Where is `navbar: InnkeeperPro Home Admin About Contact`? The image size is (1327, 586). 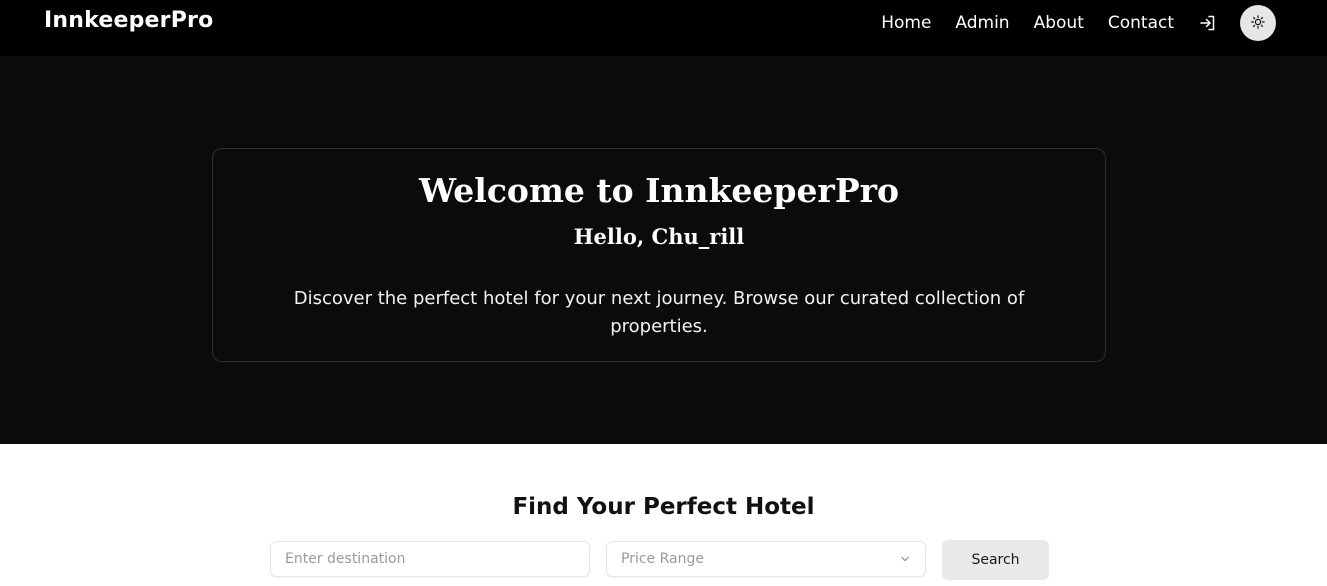
navbar: InnkeeperPro Home Admin About Contact is located at coordinates (663, 28).